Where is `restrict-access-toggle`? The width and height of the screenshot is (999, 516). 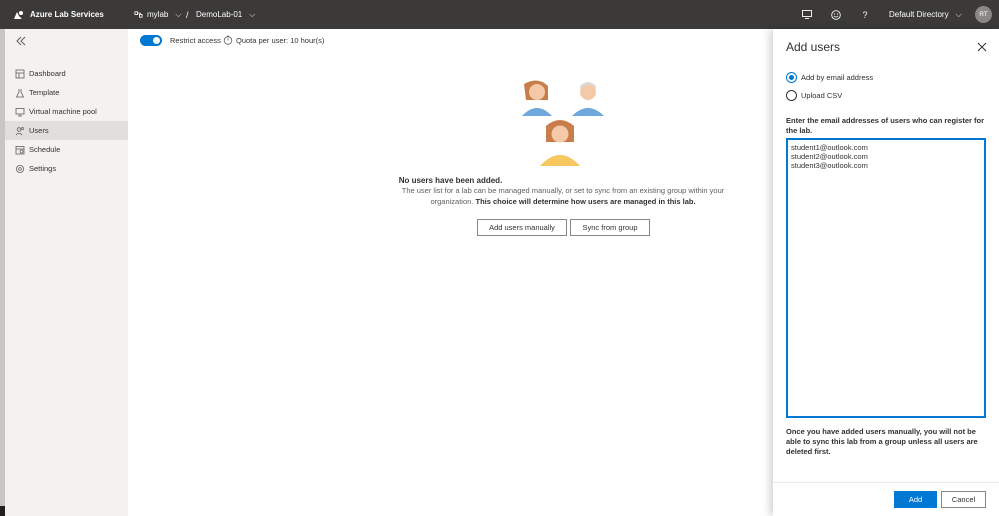 restrict-access-toggle is located at coordinates (151, 40).